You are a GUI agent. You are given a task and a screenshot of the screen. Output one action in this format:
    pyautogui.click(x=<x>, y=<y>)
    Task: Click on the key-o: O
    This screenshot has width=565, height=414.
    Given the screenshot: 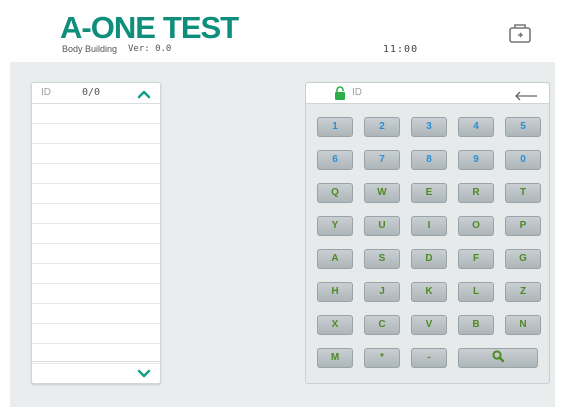 What is the action you would take?
    pyautogui.click(x=476, y=226)
    